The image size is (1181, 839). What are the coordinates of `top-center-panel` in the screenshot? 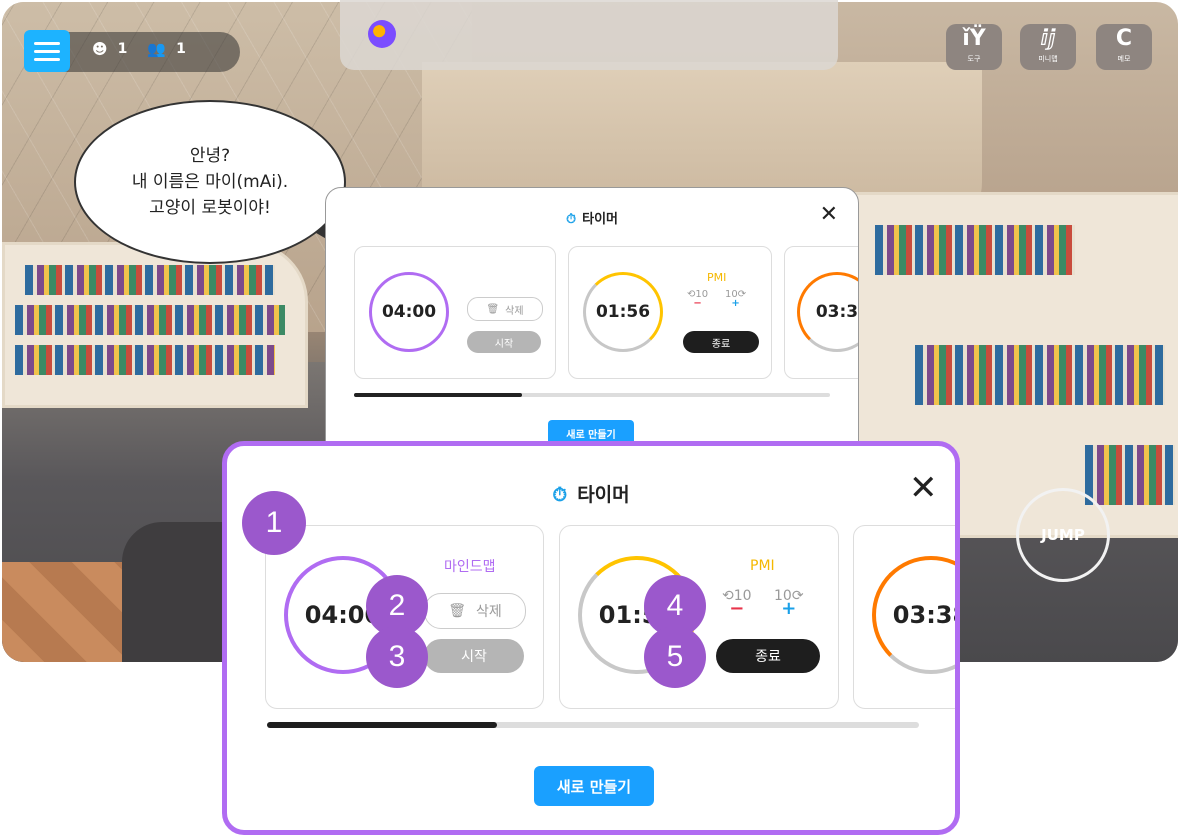 It's located at (589, 35).